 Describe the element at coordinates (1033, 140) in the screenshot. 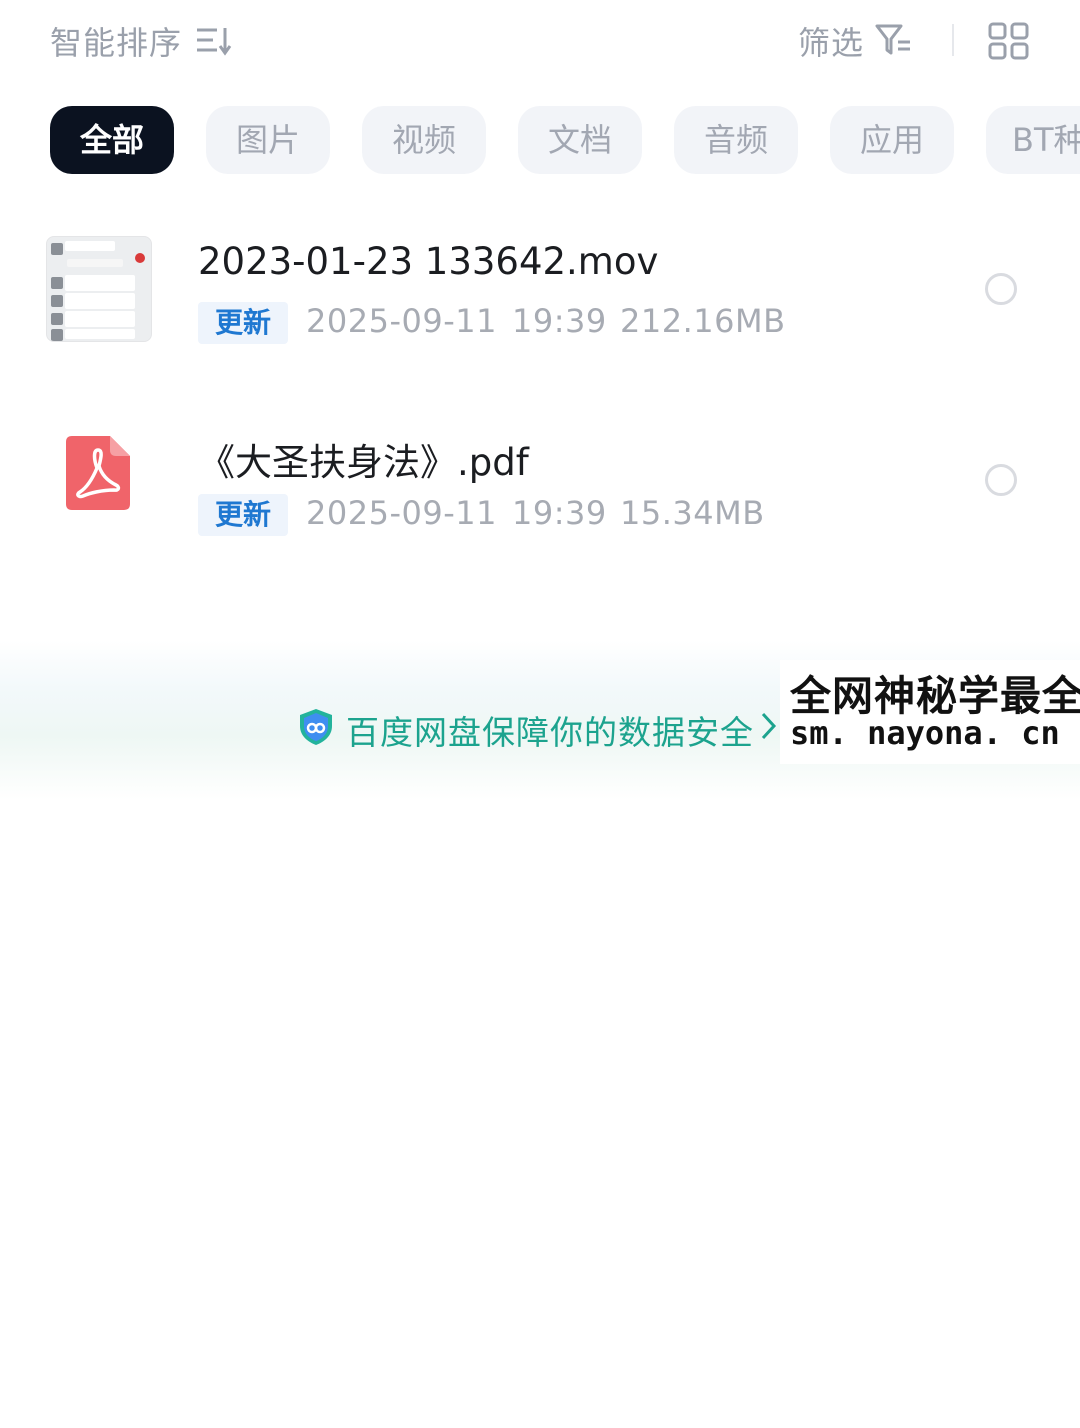

I see `tab-bt-torrents: BT种子` at that location.